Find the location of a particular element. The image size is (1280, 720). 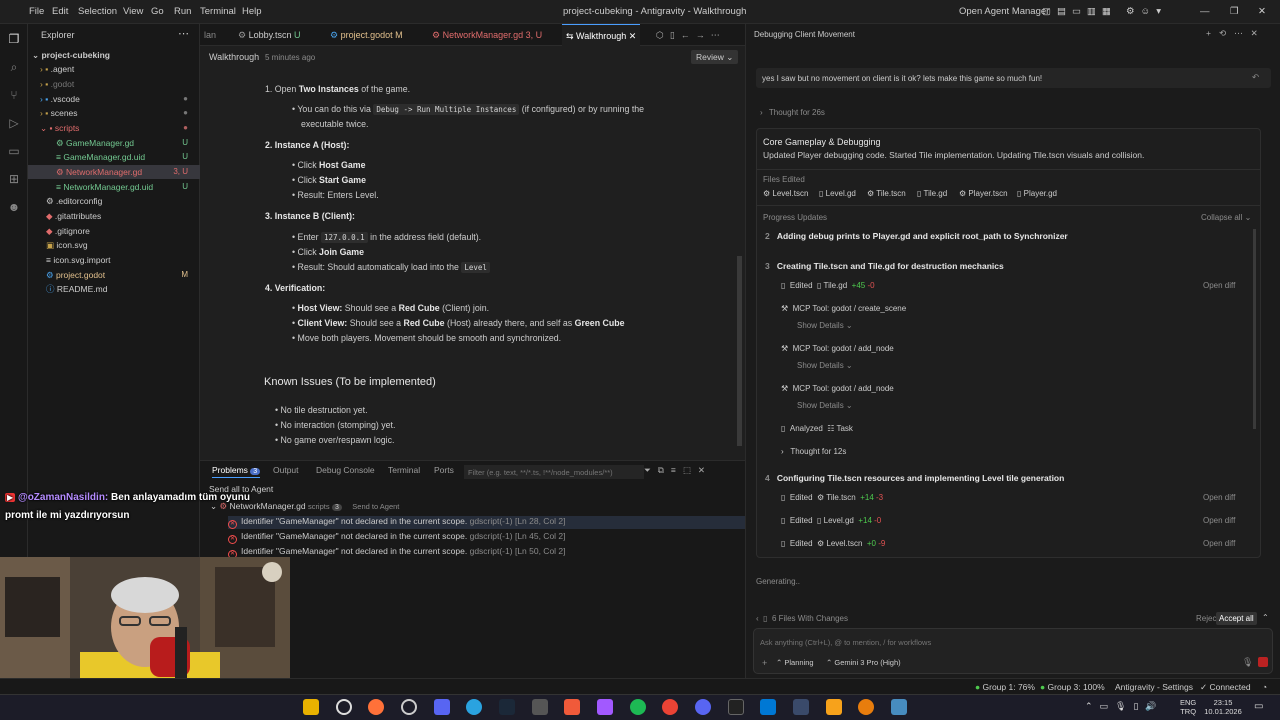

notification-icon: ▭ is located at coordinates (1258, 706).